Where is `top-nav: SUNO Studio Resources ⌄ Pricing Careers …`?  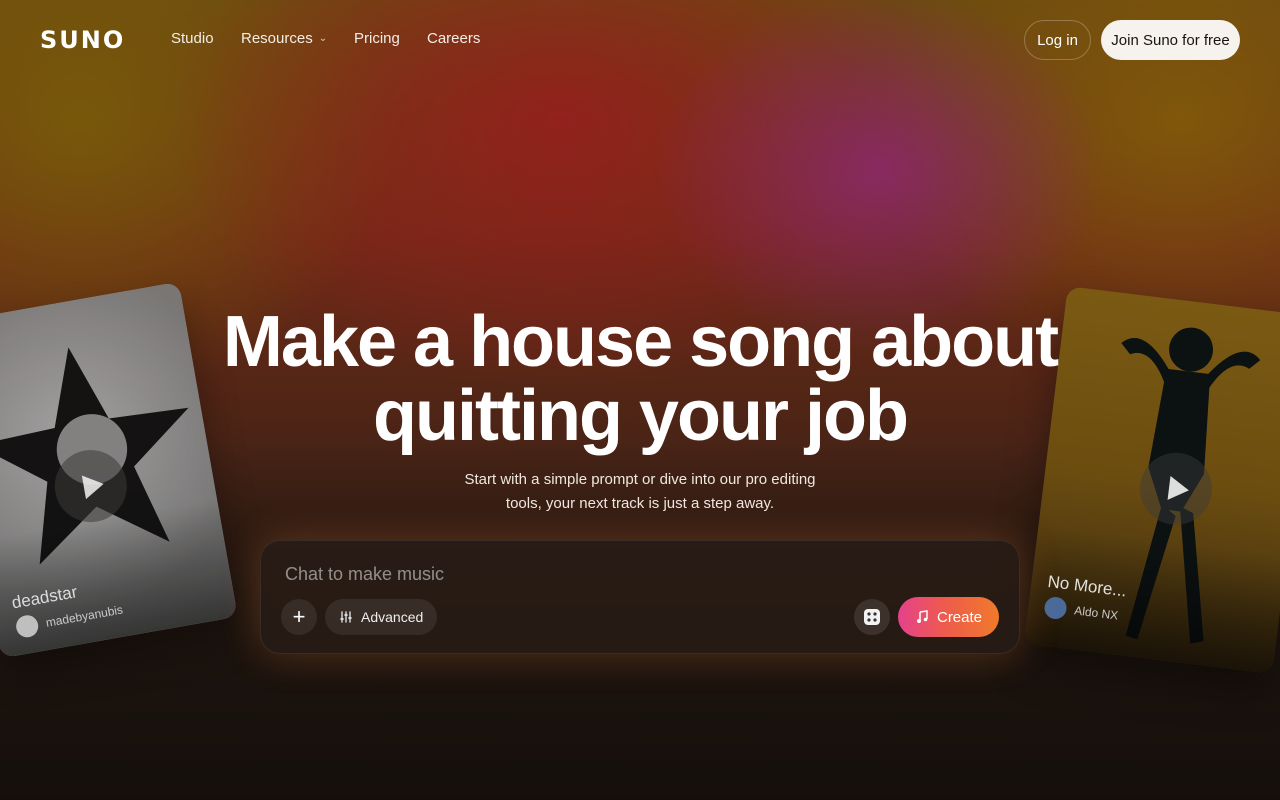 top-nav: SUNO Studio Resources ⌄ Pricing Careers … is located at coordinates (640, 40).